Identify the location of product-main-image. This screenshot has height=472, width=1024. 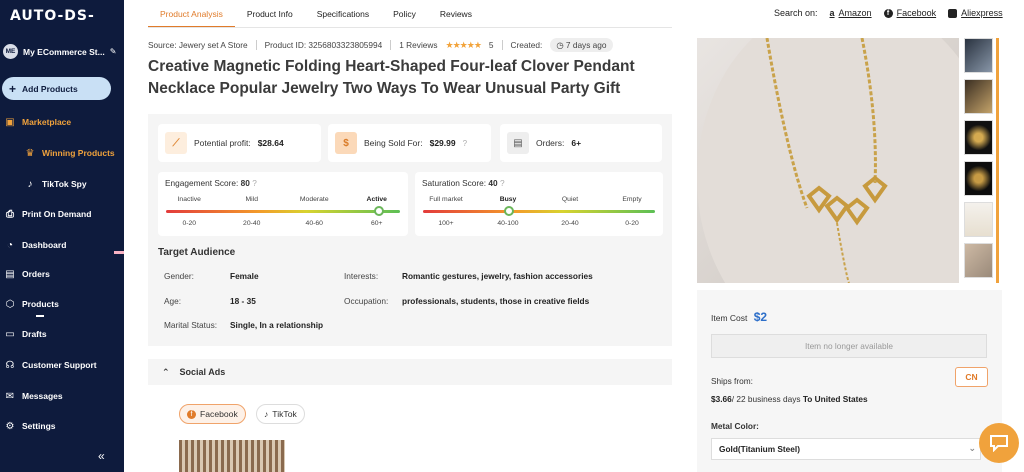
(828, 160).